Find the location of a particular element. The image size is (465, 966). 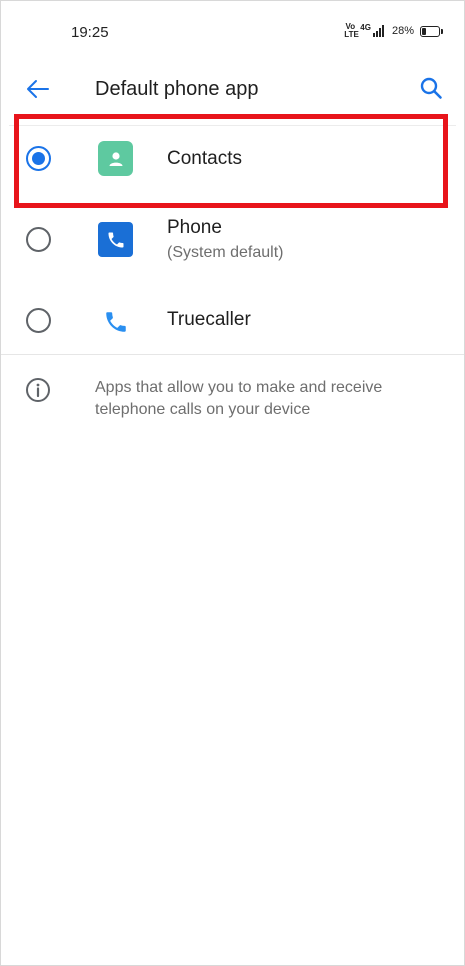

option-label: Truecaller is located at coordinates (209, 319).